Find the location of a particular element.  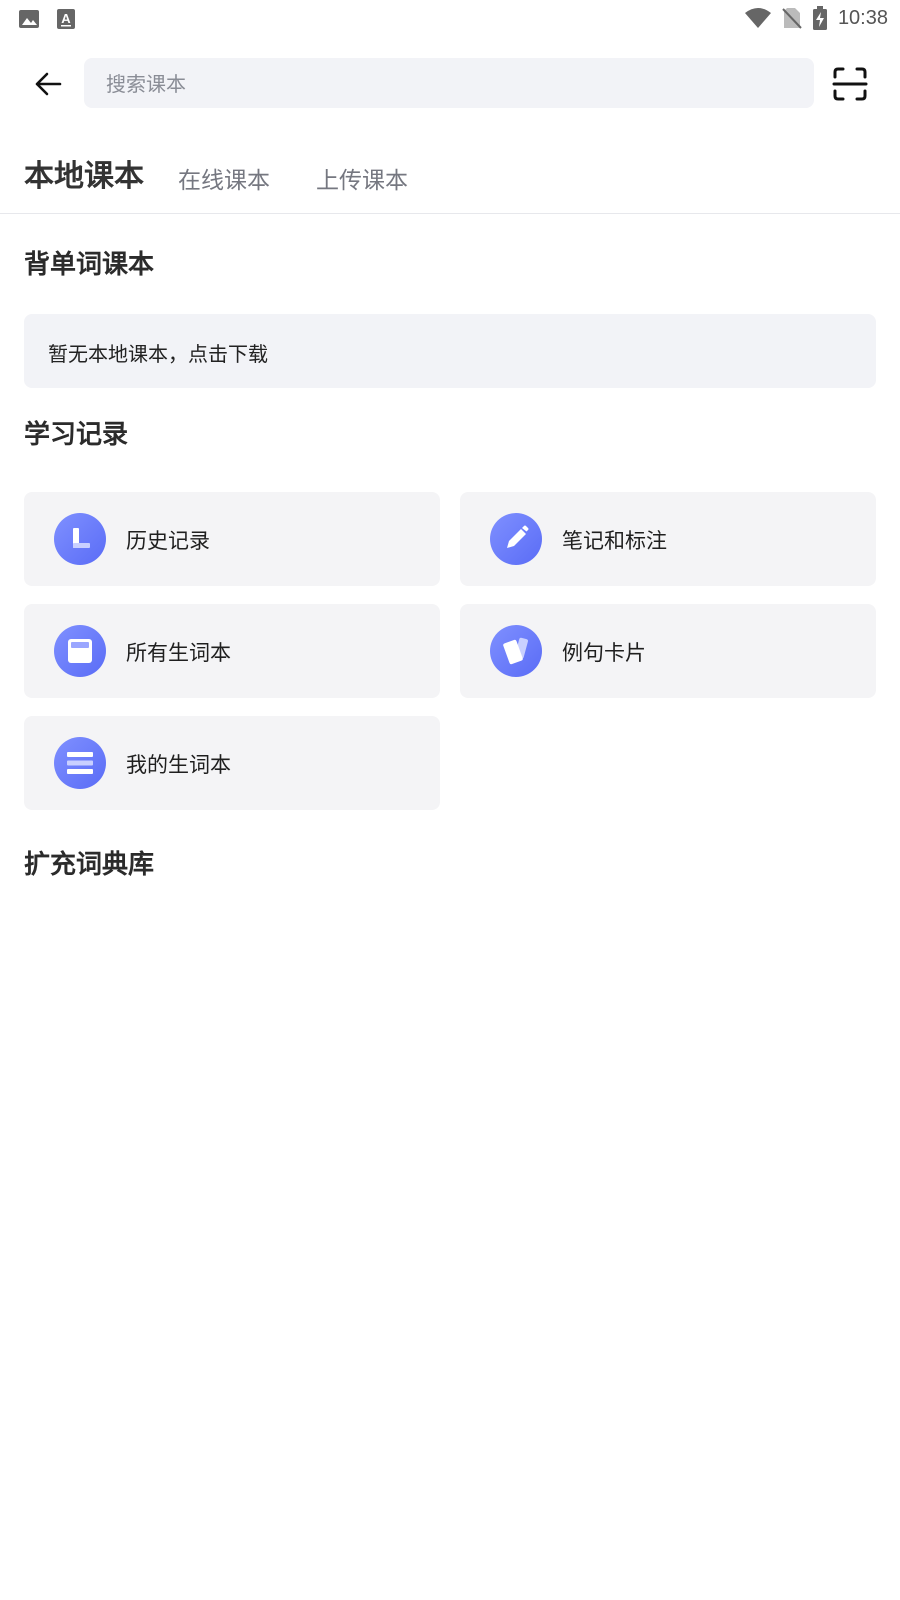

card-label: 笔记和标注 is located at coordinates (614, 541).